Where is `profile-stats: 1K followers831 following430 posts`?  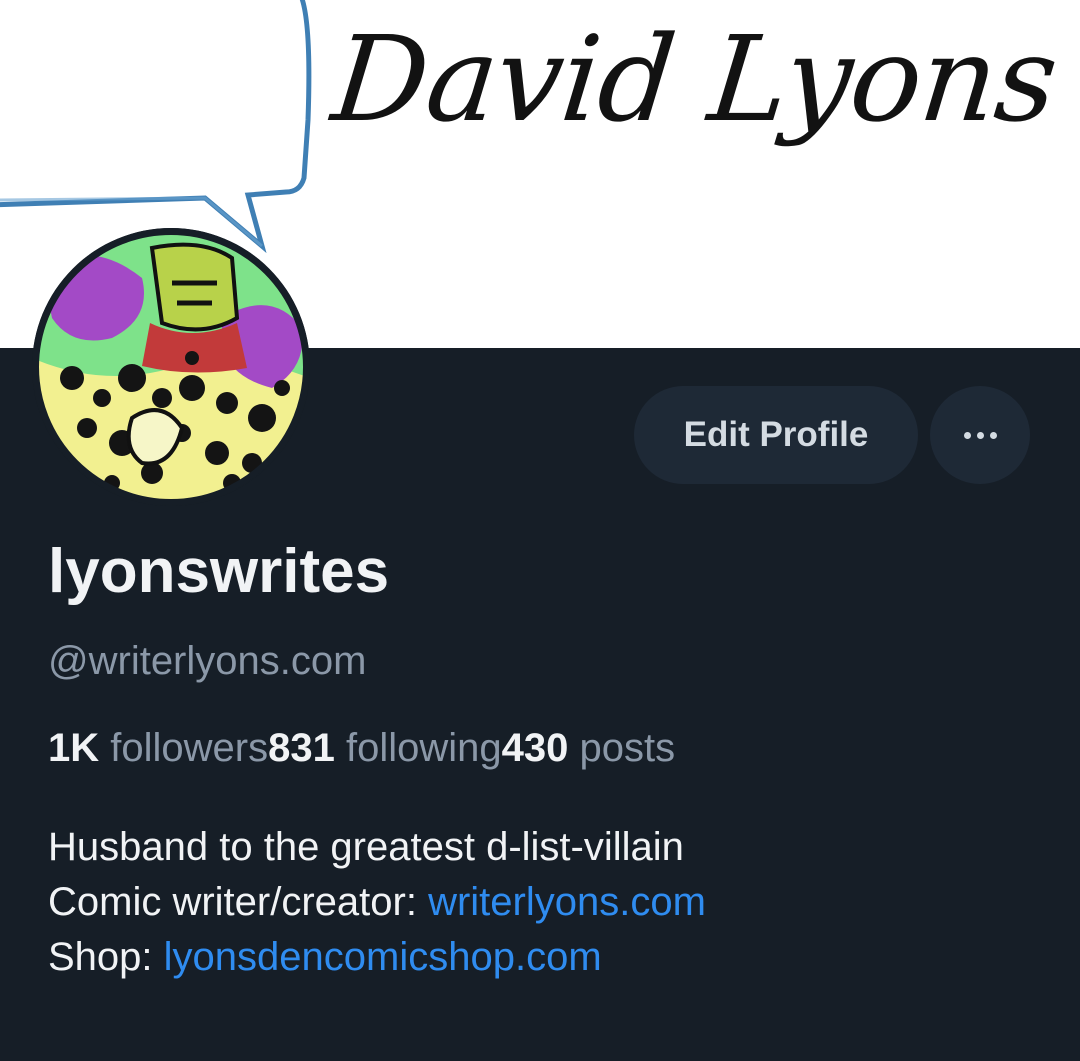 profile-stats: 1K followers831 following430 posts is located at coordinates (361, 748).